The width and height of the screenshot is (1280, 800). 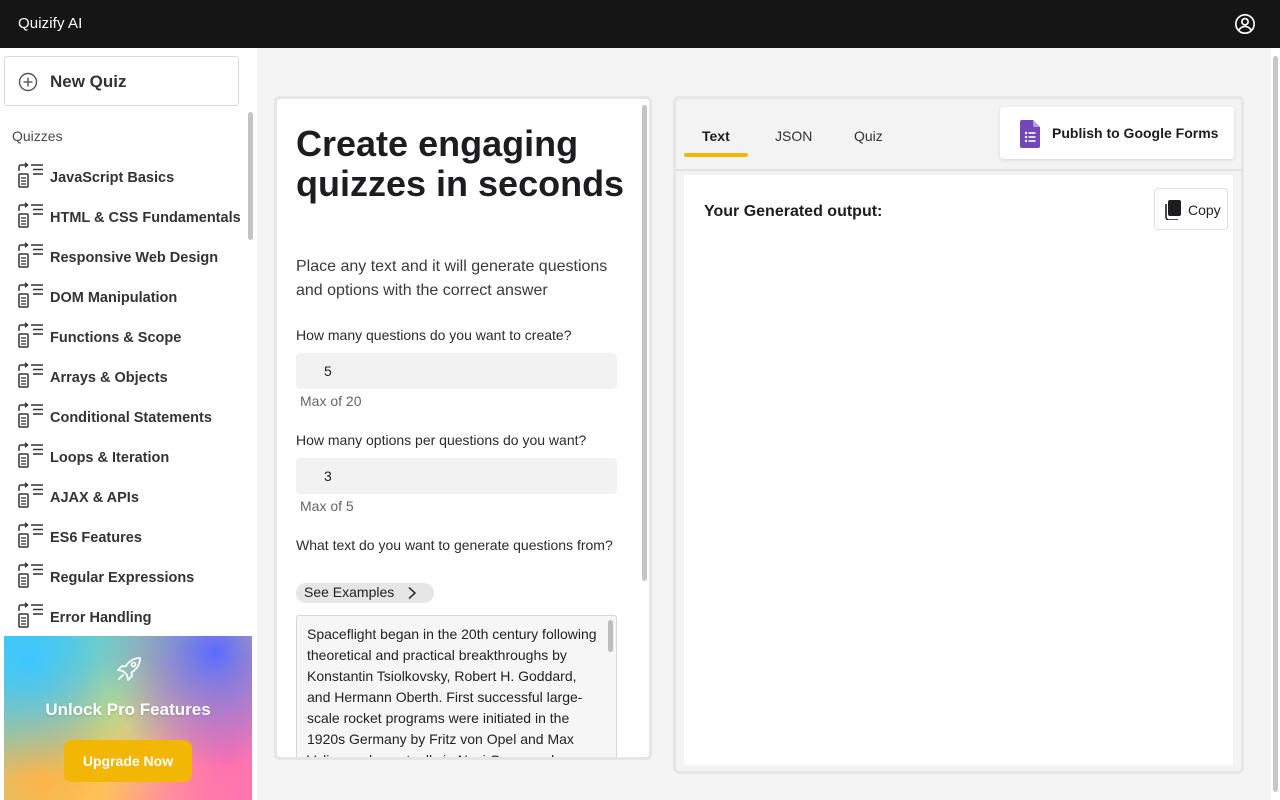 What do you see at coordinates (94, 498) in the screenshot?
I see `sidebar-quiz-label: AJAX & APIs` at bounding box center [94, 498].